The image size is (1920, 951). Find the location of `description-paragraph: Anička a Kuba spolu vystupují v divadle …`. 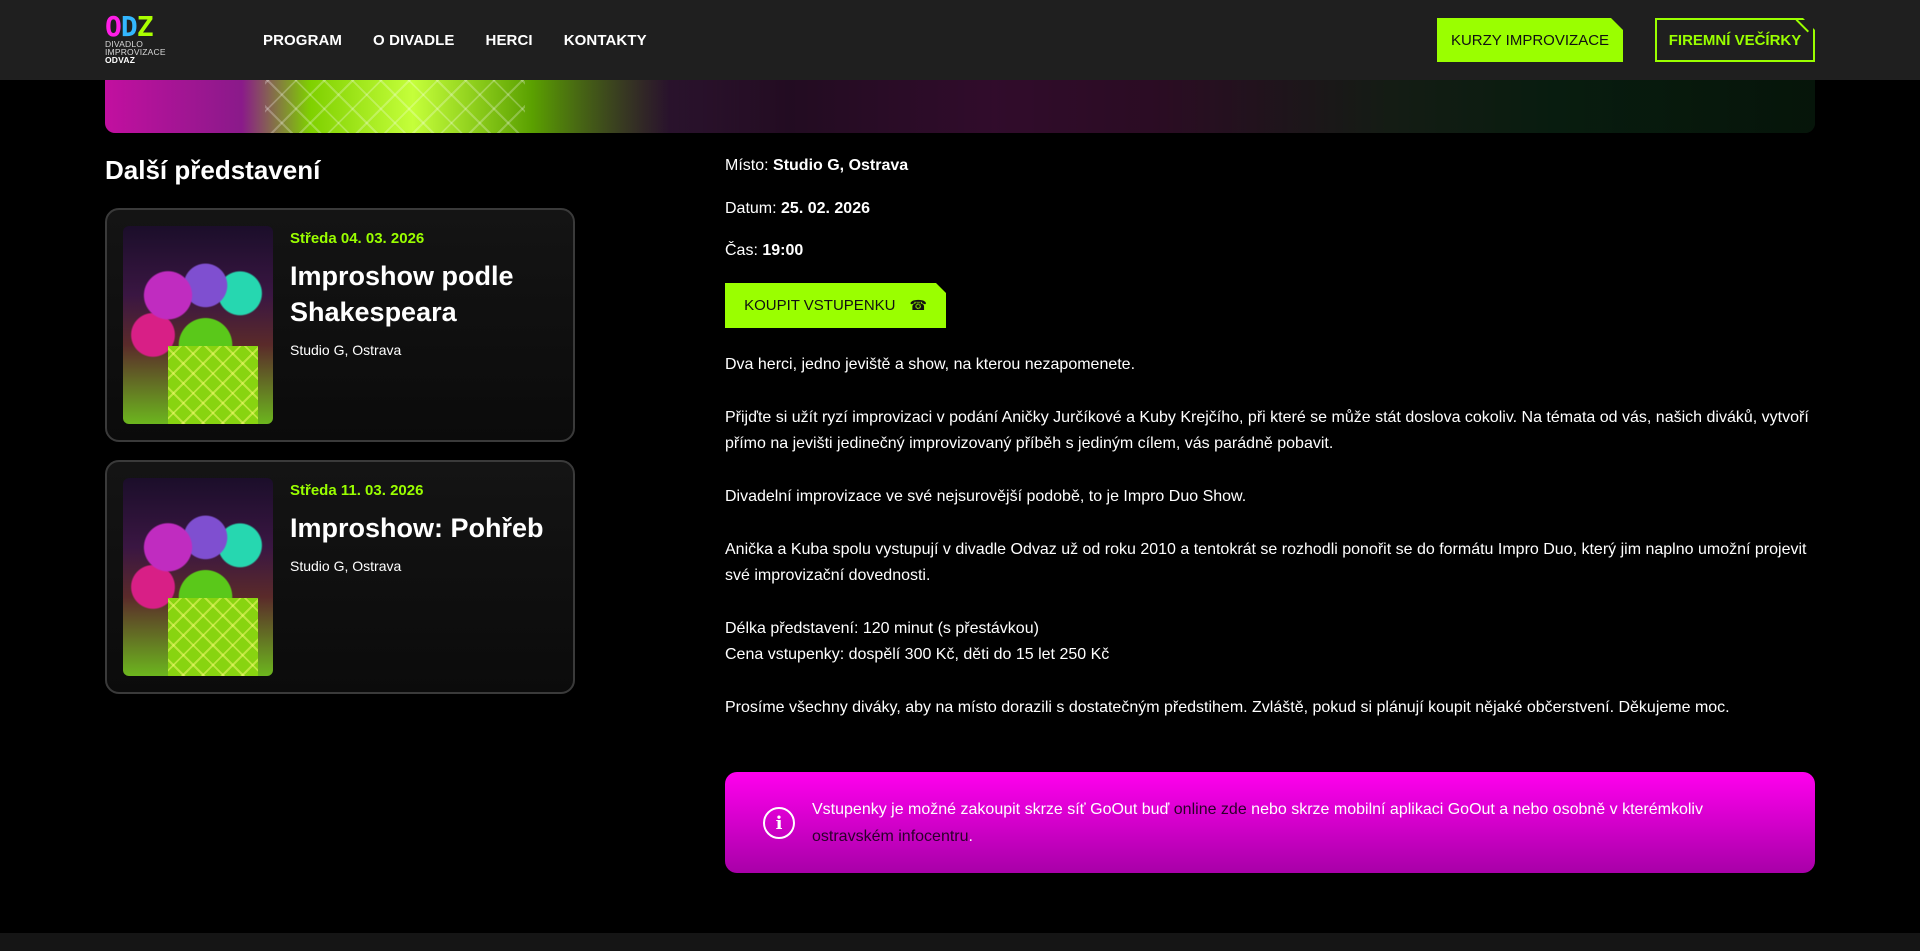

description-paragraph: Anička a Kuba spolu vystupují v divadle … is located at coordinates (1266, 562).